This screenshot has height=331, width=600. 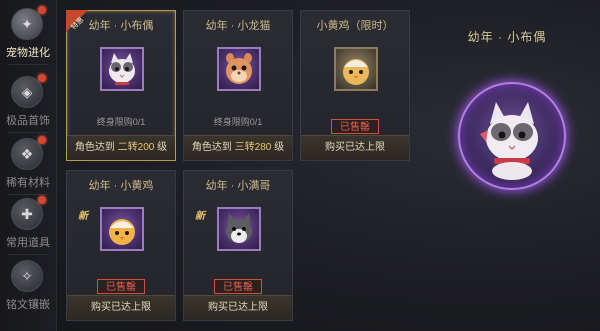 I want to click on card-title: 小黄鸡（限时）, so click(x=355, y=26).